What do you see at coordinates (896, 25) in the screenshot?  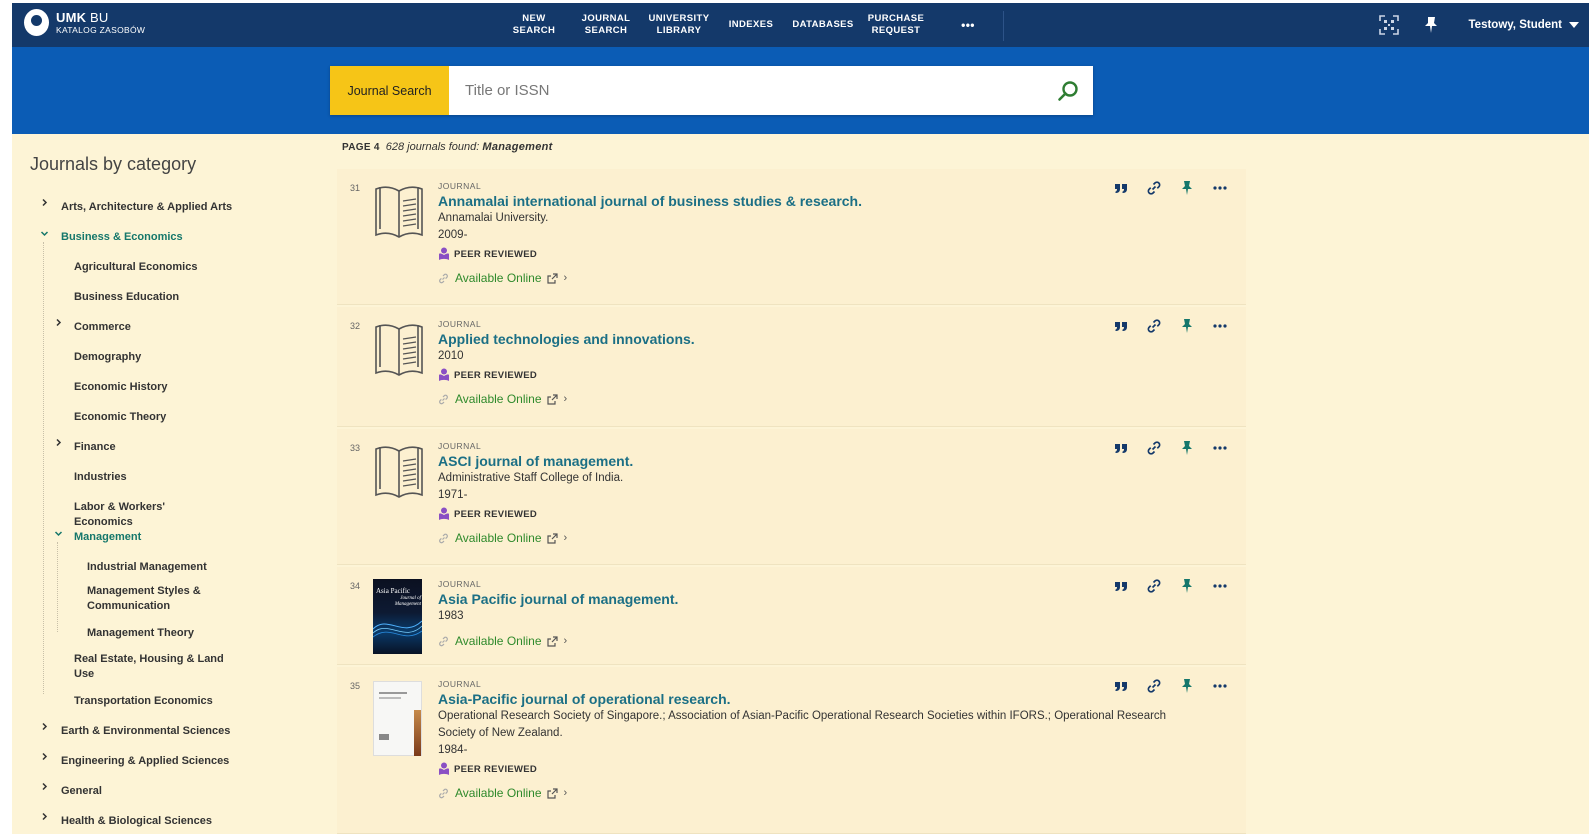 I see `nav-purchase-request: PURCHASE REQUEST` at bounding box center [896, 25].